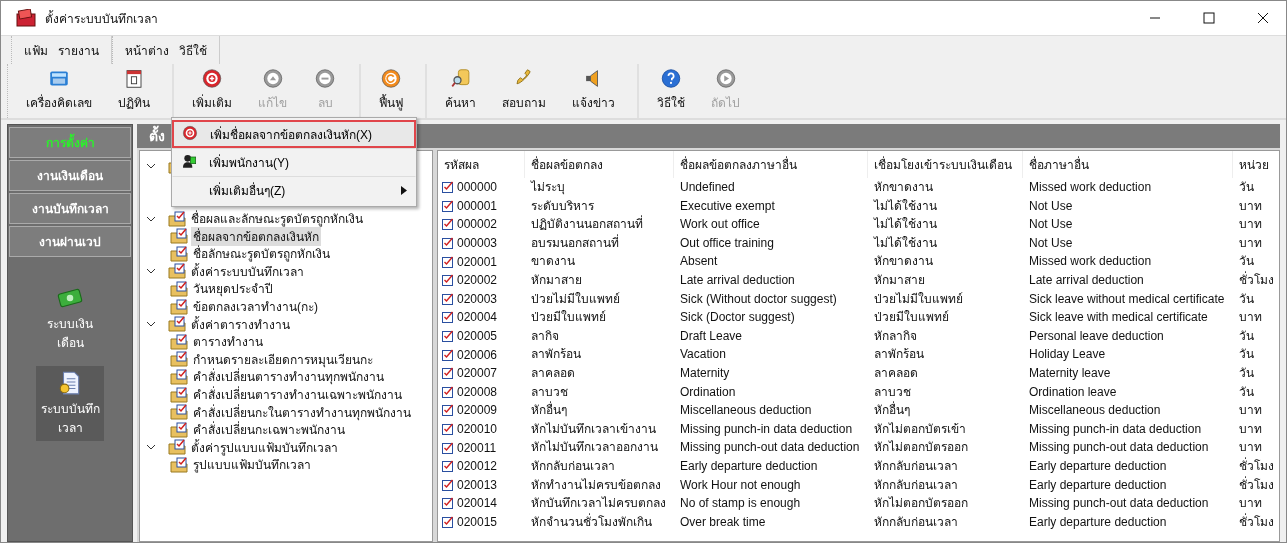 This screenshot has width=1287, height=543. What do you see at coordinates (256, 236) in the screenshot?
I see `tree-item: ชื่อผลจากข้อตกลงเงินหัก` at bounding box center [256, 236].